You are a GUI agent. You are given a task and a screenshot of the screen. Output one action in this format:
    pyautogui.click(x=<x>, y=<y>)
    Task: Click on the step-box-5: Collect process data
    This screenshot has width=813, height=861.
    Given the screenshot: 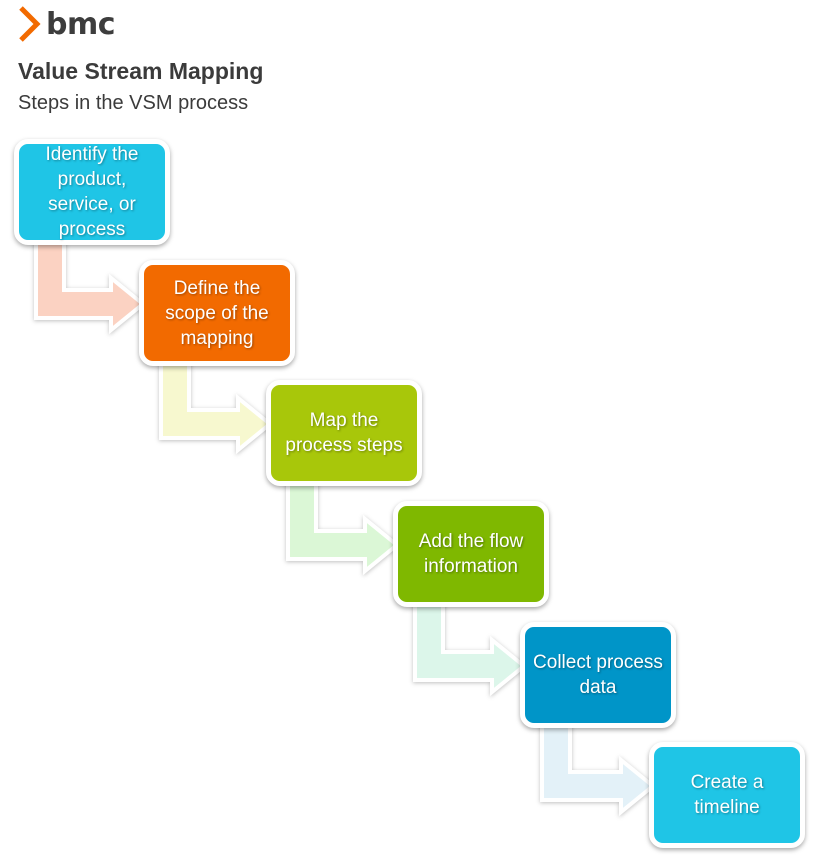 What is the action you would take?
    pyautogui.click(x=598, y=675)
    